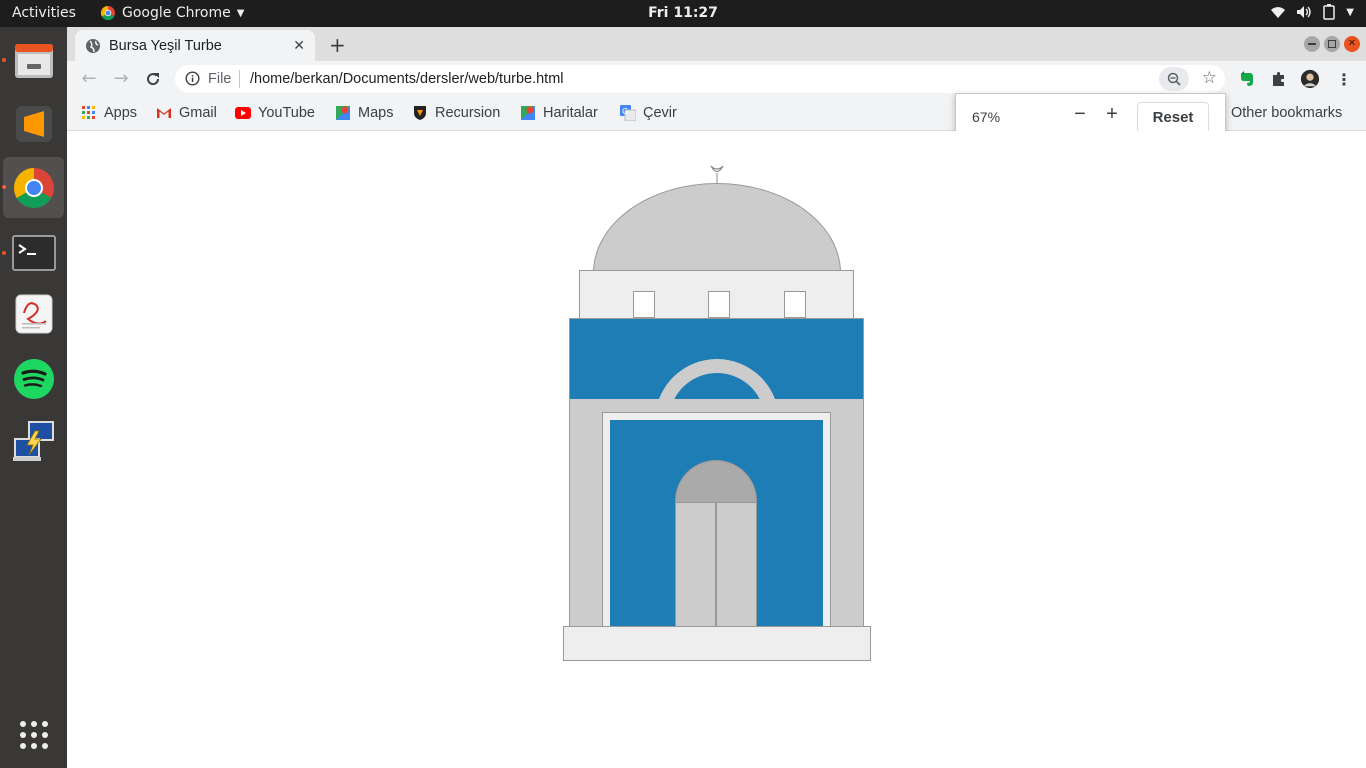 Image resolution: width=1366 pixels, height=768 pixels. I want to click on avatar-icon, so click(1310, 79).